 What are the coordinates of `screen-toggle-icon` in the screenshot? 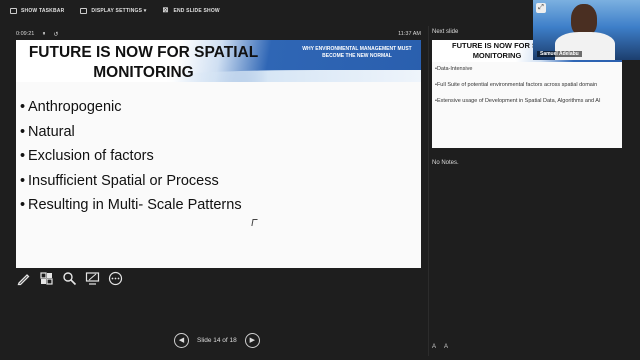 It's located at (92, 278).